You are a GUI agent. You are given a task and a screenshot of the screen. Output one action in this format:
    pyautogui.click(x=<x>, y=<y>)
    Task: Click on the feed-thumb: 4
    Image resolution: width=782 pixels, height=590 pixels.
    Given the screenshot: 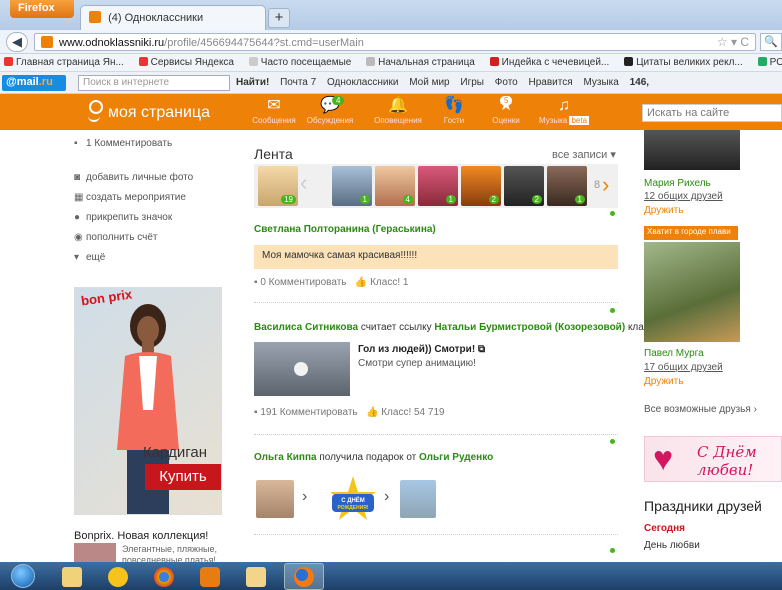 What is the action you would take?
    pyautogui.click(x=395, y=186)
    